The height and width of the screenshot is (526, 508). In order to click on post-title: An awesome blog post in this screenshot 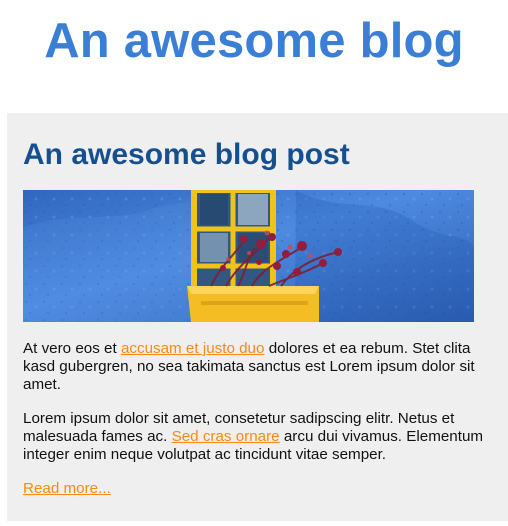, I will do `click(186, 154)`.